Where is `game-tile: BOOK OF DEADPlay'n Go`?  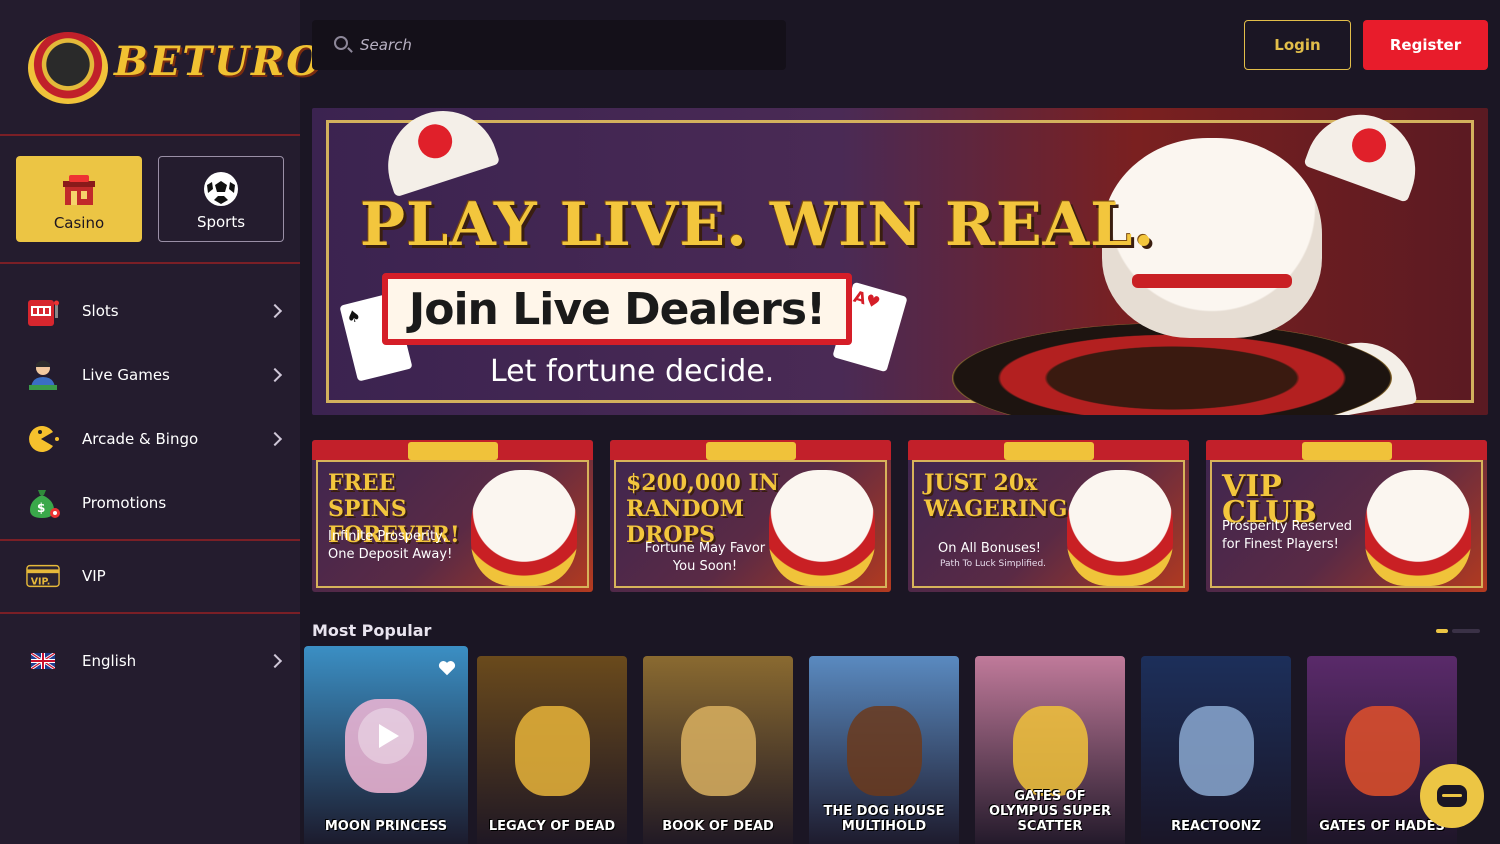
game-tile: BOOK OF DEADPlay'n Go is located at coordinates (718, 750).